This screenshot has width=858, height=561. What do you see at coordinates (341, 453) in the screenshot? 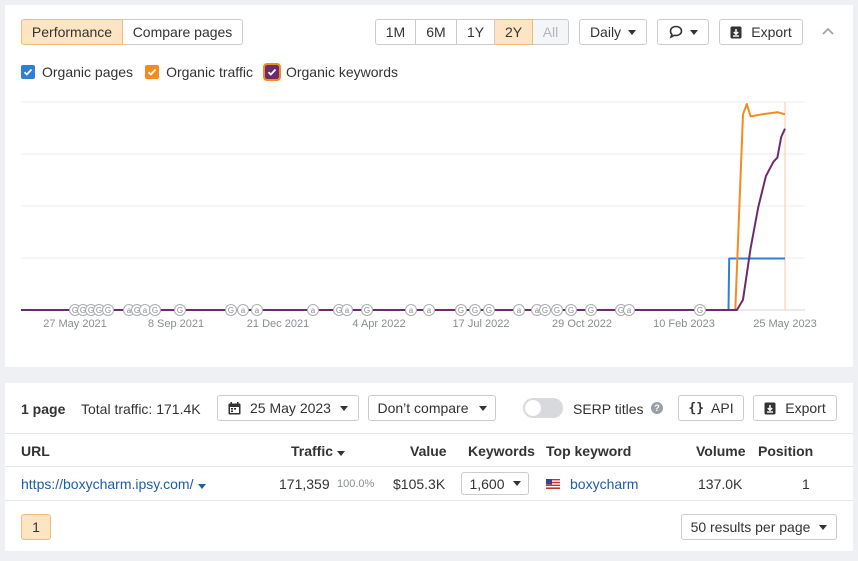
I see `sort-desc-icon` at bounding box center [341, 453].